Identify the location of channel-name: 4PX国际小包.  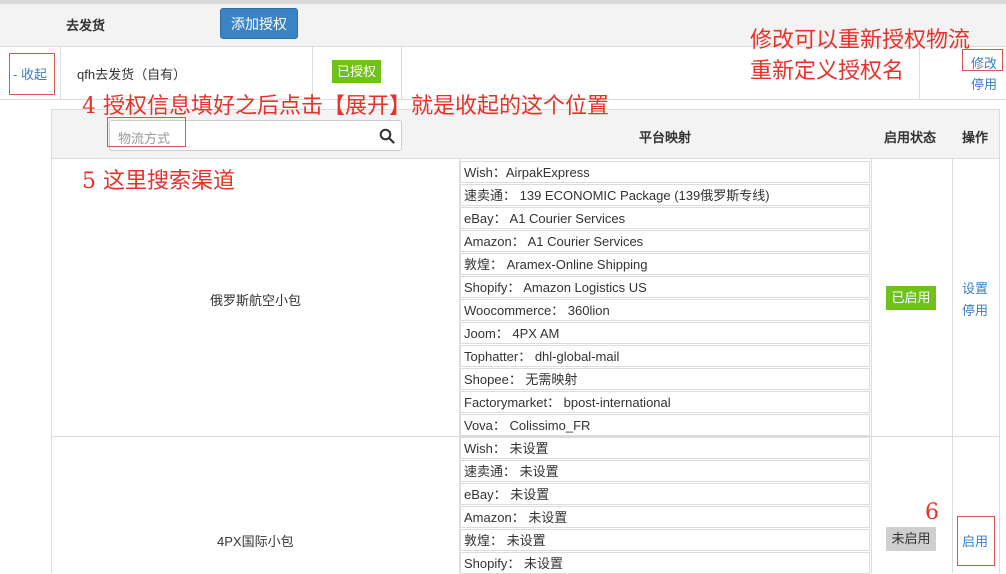
(255, 541).